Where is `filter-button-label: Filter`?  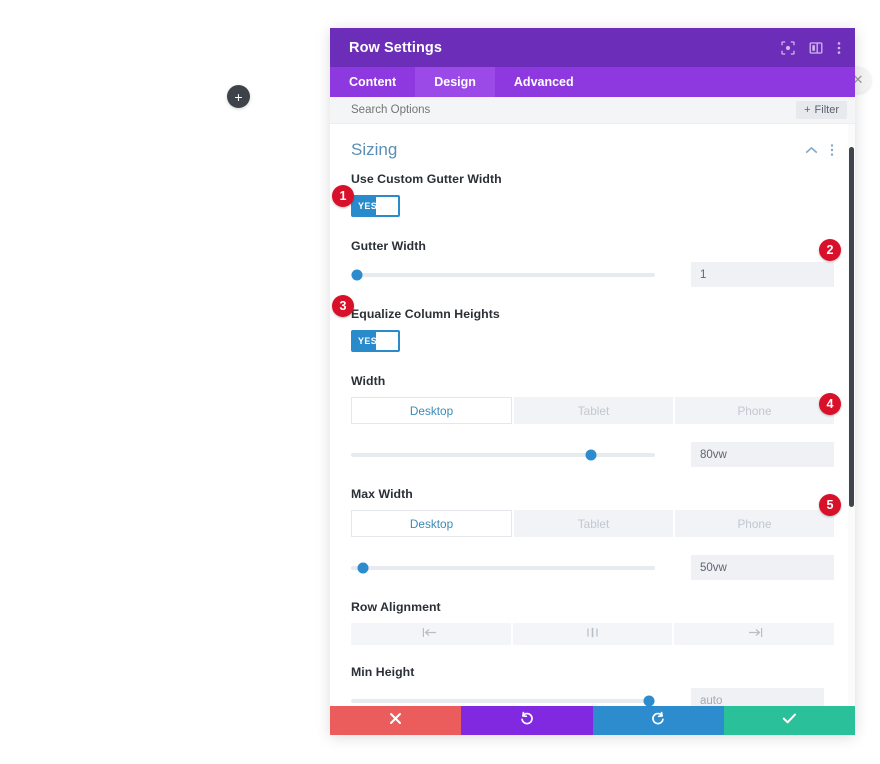 filter-button-label: Filter is located at coordinates (826, 110).